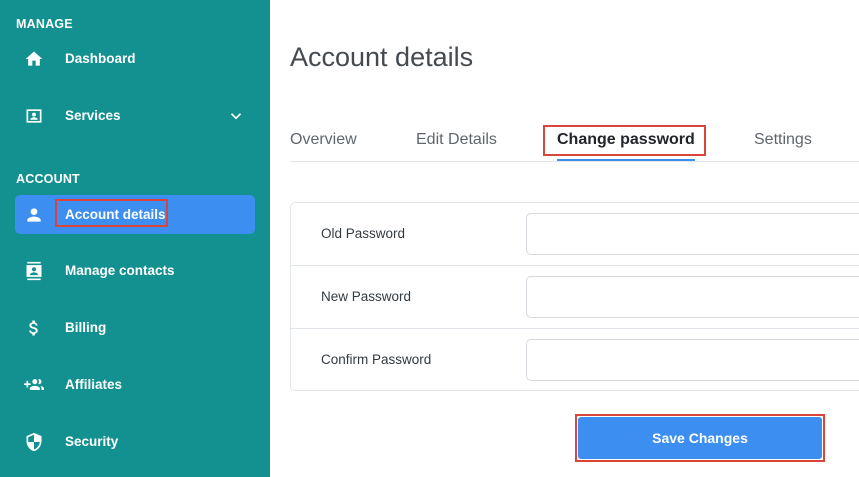 This screenshot has width=859, height=477. Describe the element at coordinates (34, 385) in the screenshot. I see `add-group-icon` at that location.